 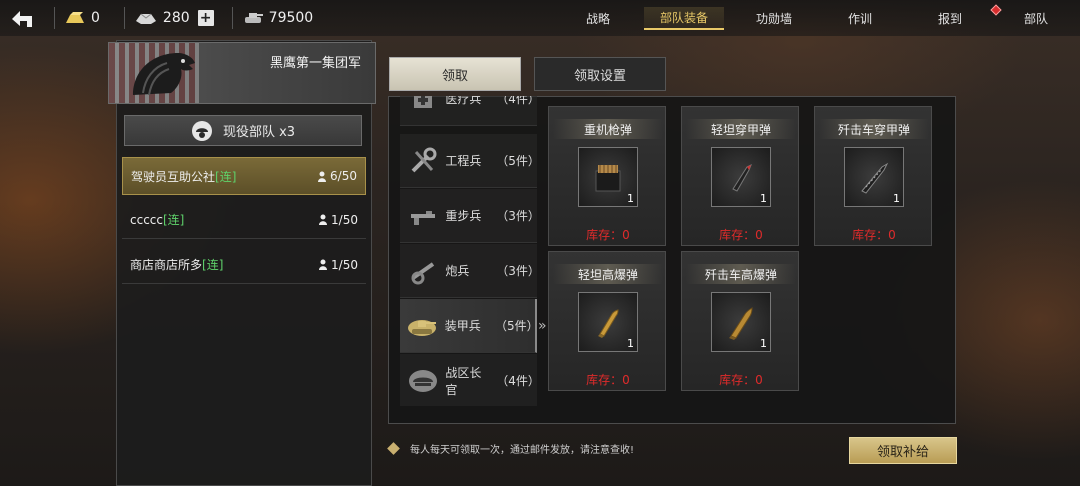 I want to click on category-name: 炮兵, so click(x=457, y=271).